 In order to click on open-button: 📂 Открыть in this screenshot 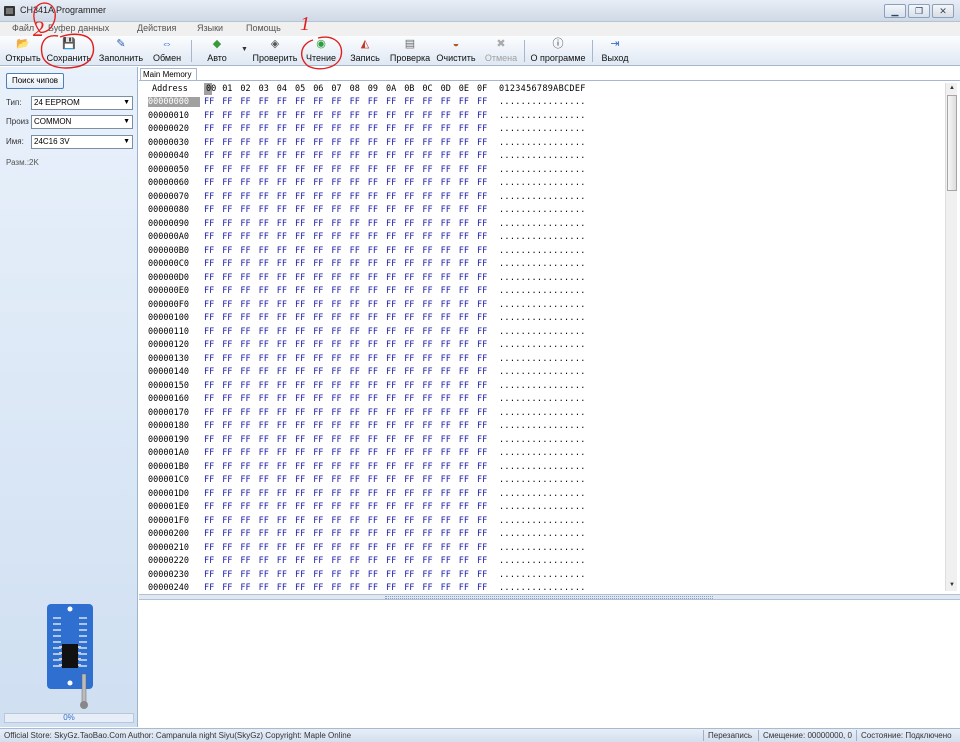, I will do `click(23, 51)`.